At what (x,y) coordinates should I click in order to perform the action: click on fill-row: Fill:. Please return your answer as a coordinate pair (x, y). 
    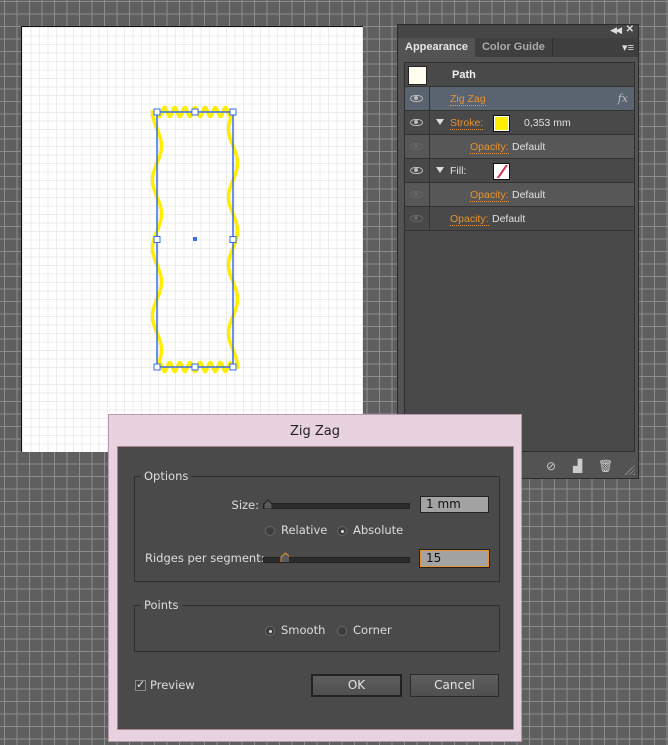
    Looking at the image, I should click on (519, 171).